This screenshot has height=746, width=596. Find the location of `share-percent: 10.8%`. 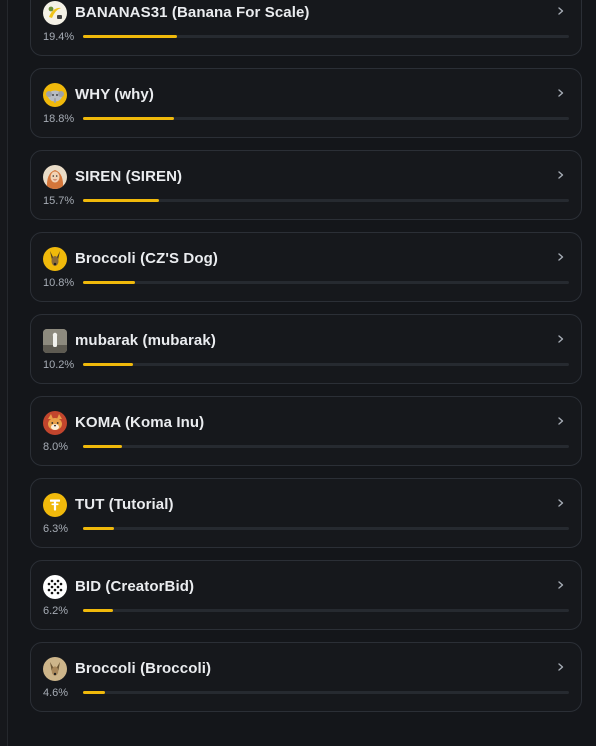

share-percent: 10.8% is located at coordinates (59, 283).